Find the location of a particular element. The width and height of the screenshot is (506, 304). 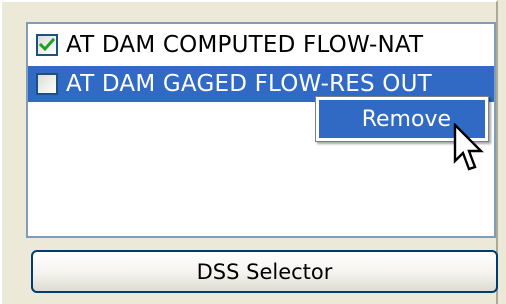

dss-selector-button: DSS Selector is located at coordinates (264, 271).